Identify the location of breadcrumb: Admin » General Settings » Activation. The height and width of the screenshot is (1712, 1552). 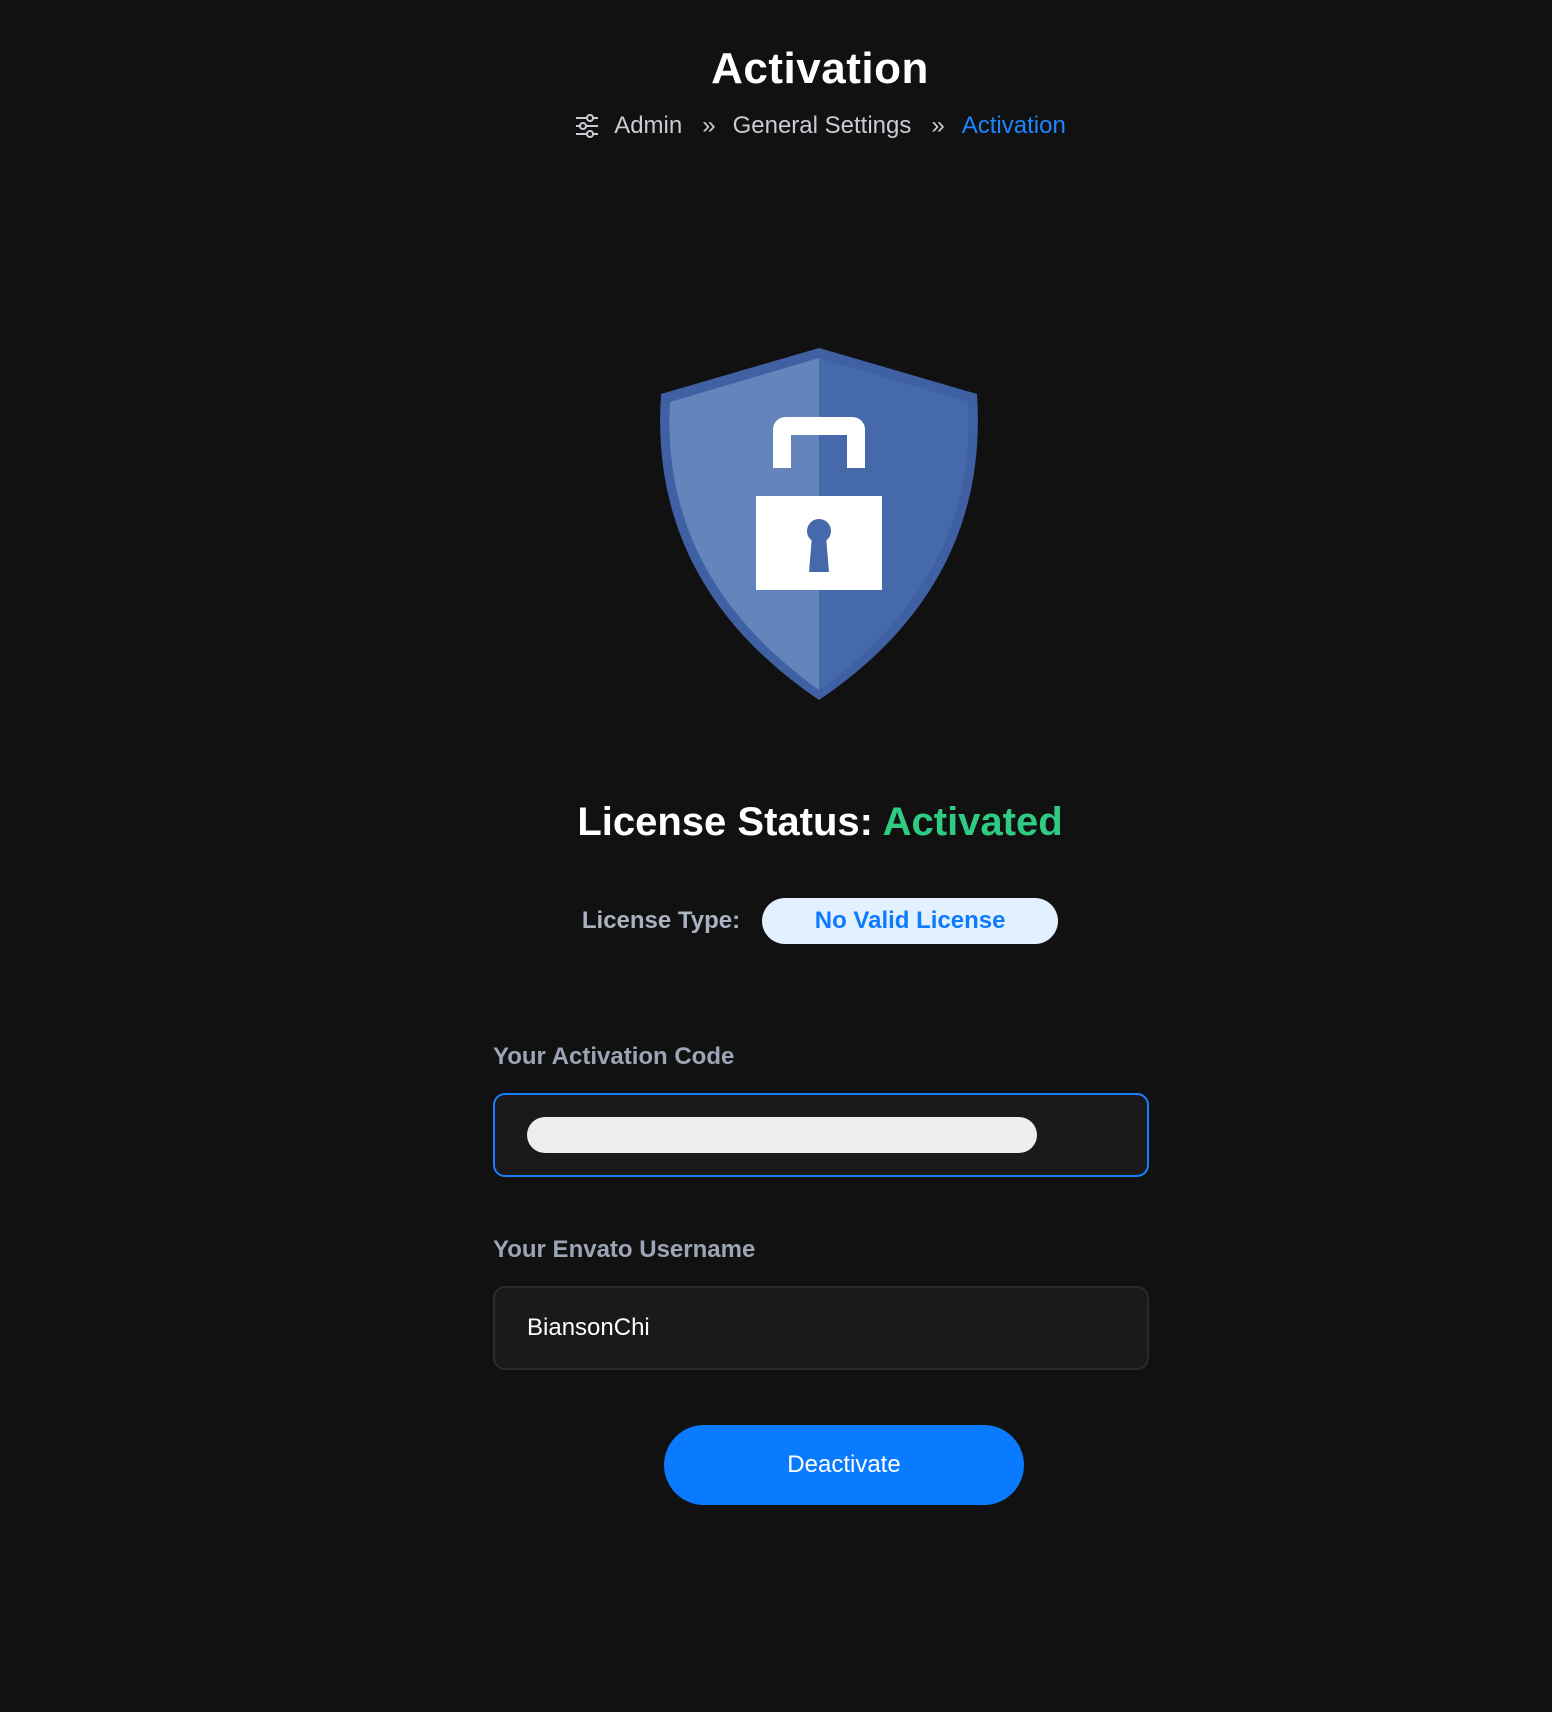
(776, 126).